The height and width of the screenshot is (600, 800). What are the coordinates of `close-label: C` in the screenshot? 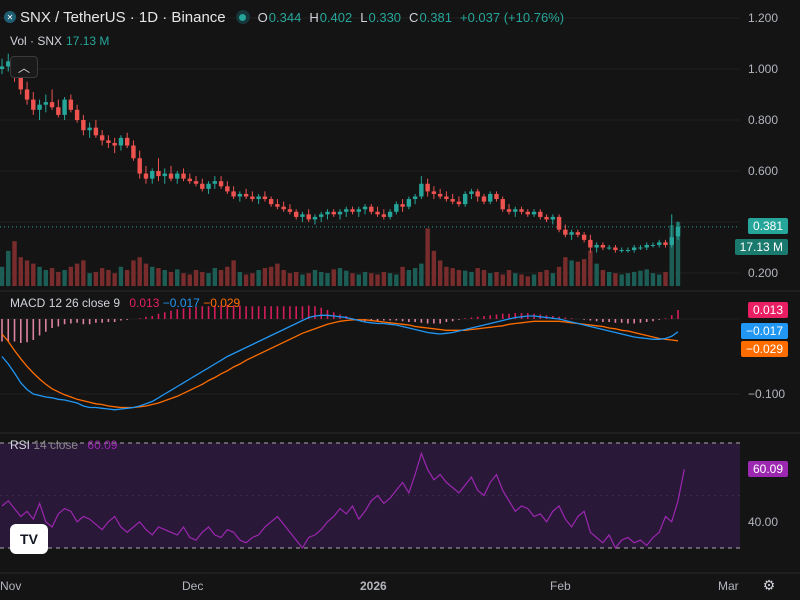 It's located at (414, 17).